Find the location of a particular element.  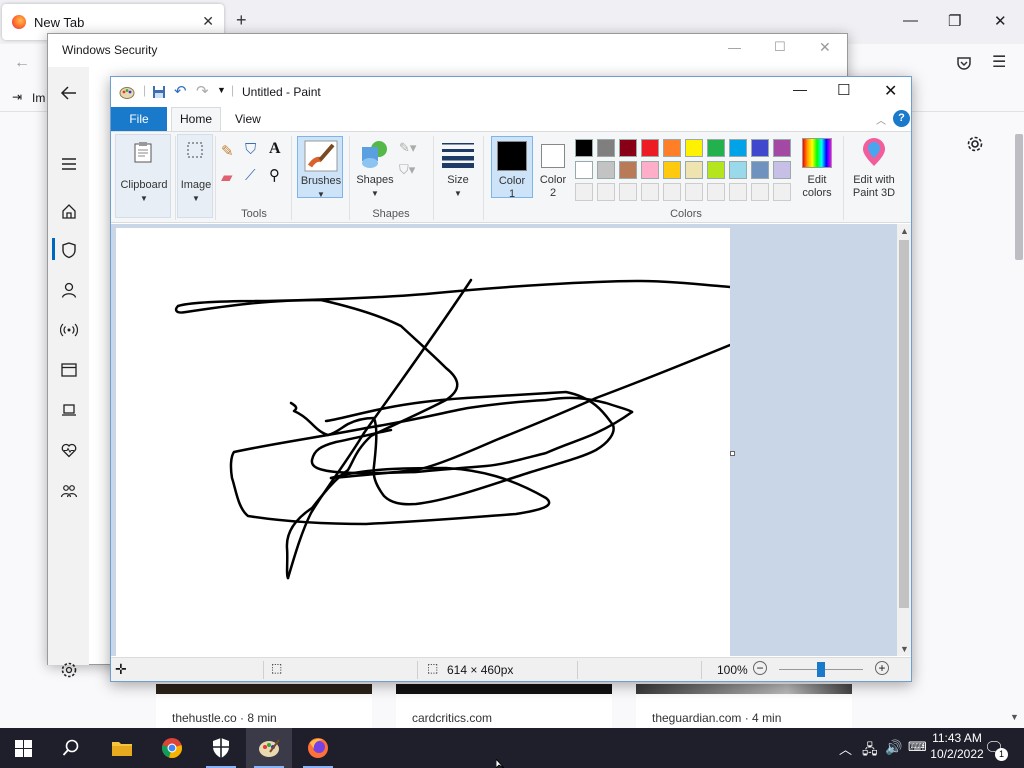

show-hidden-icons: ︿ is located at coordinates (845, 748).